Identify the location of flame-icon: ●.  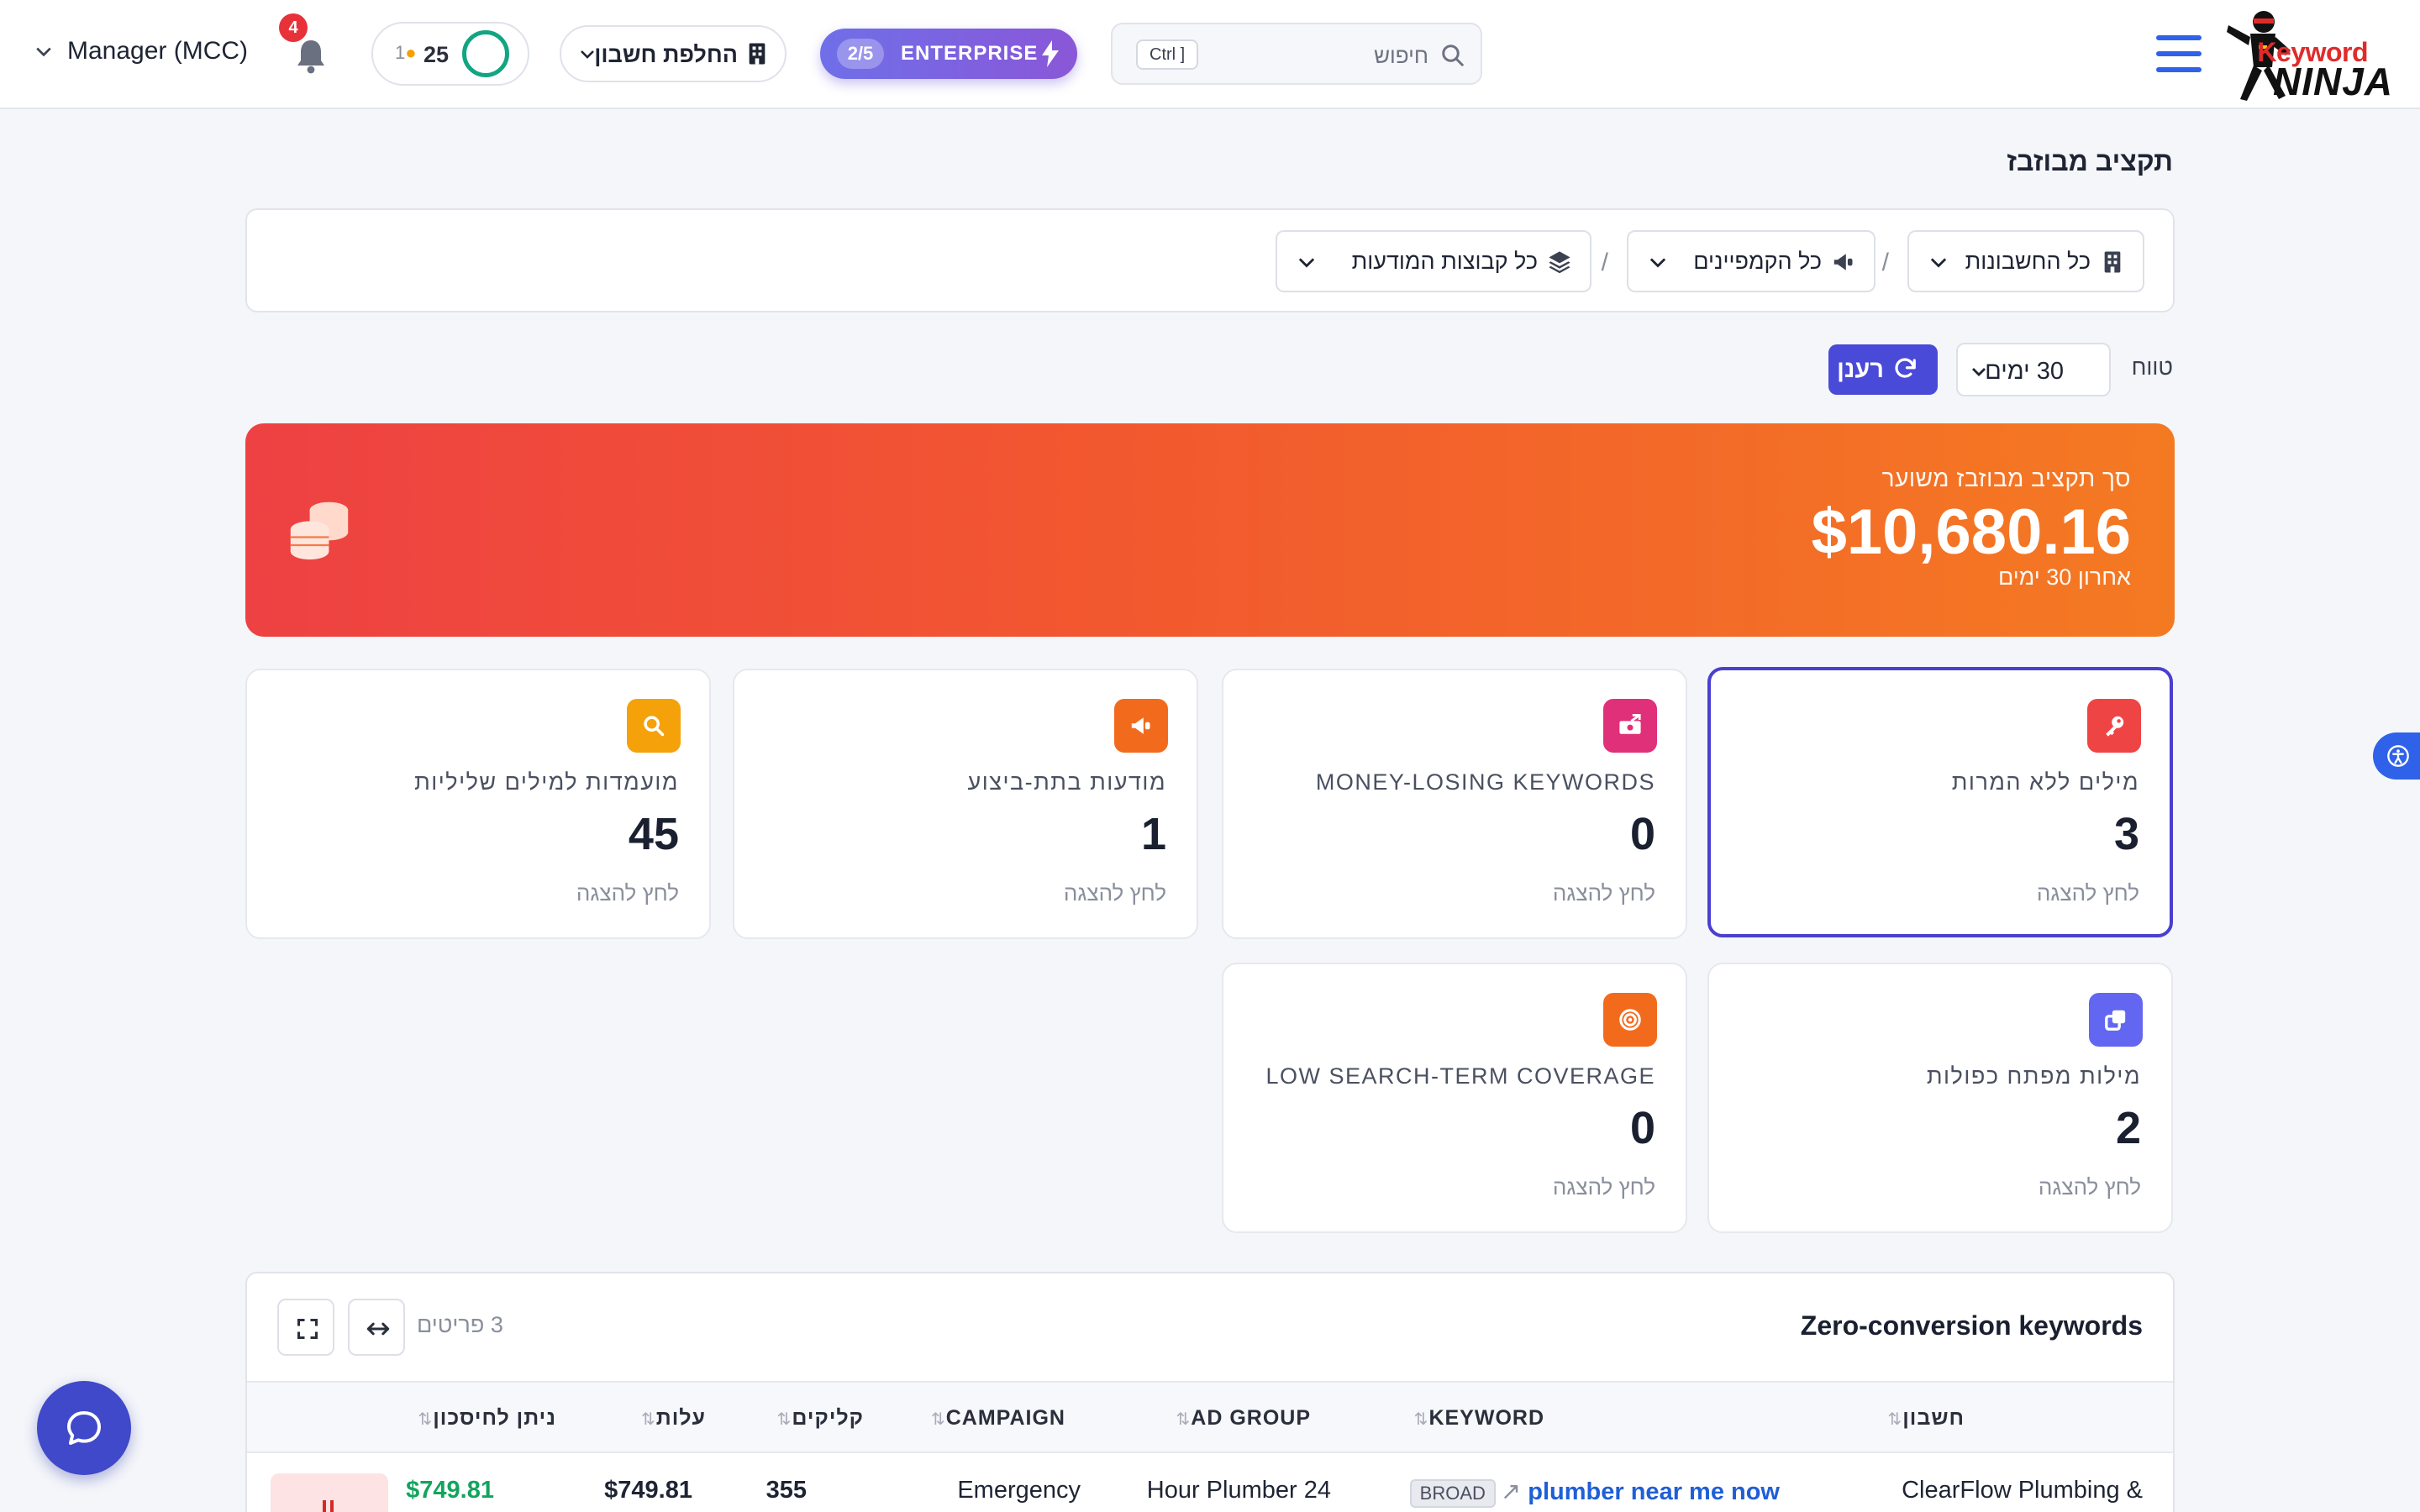
(411, 52).